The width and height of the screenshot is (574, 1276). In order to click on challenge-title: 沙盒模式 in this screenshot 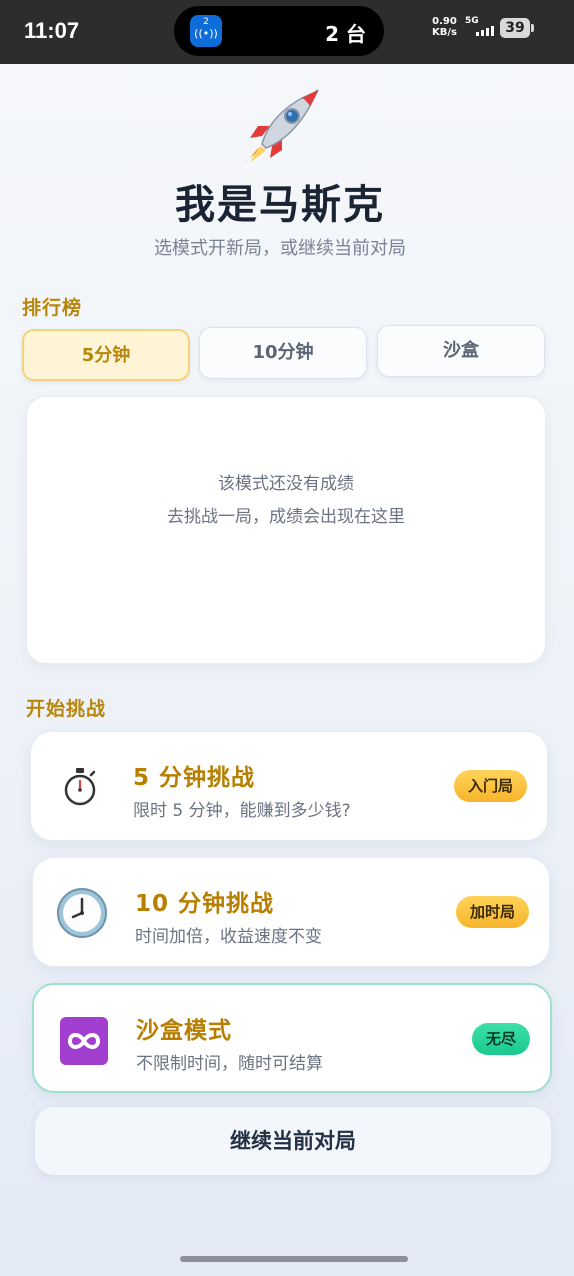, I will do `click(184, 1031)`.